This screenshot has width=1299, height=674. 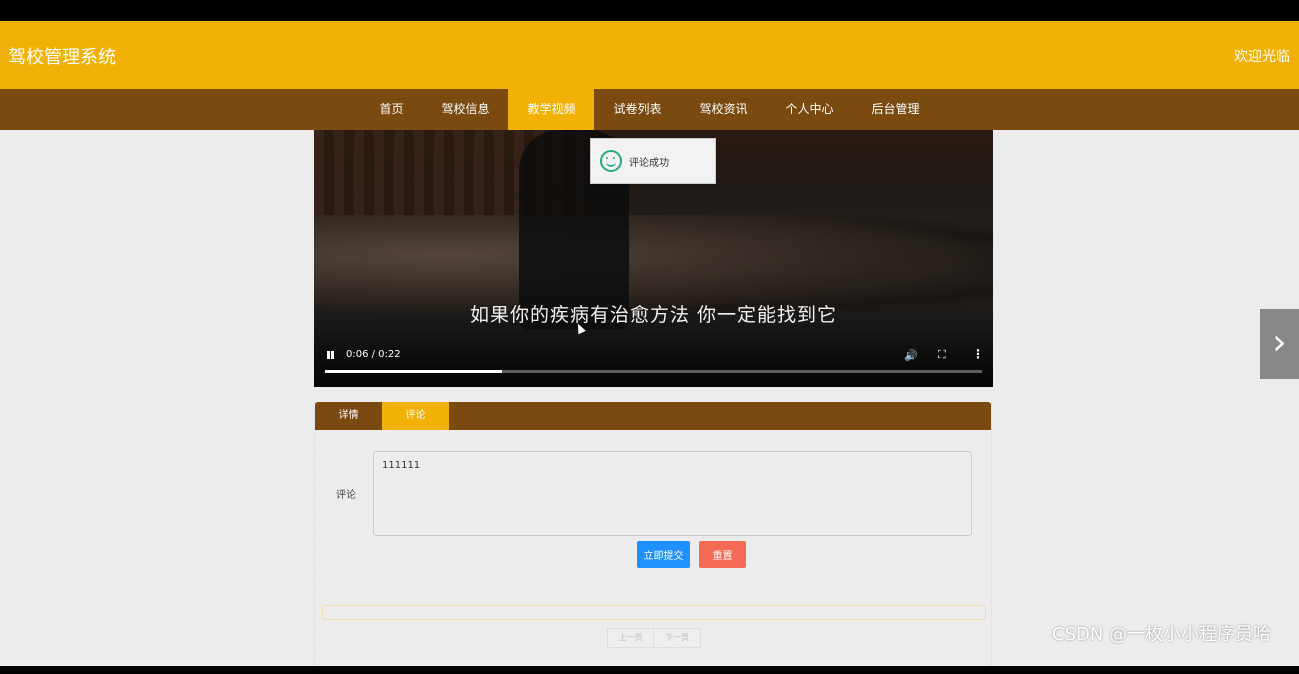 I want to click on video-progress-fill, so click(x=414, y=371).